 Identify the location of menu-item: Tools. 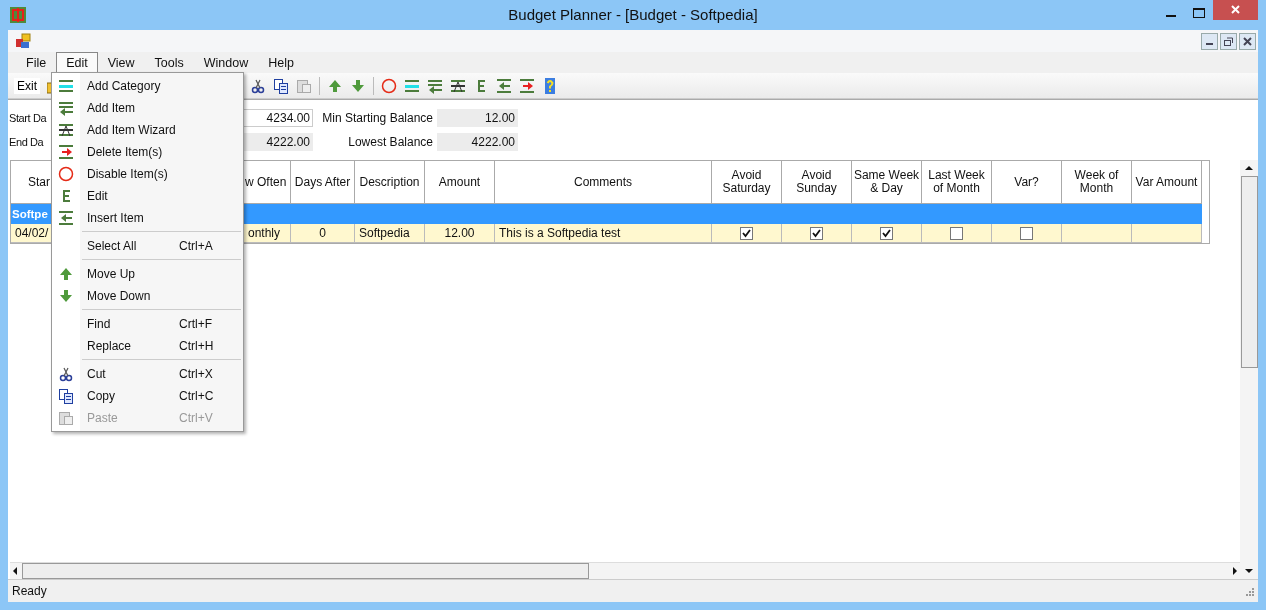
(169, 62).